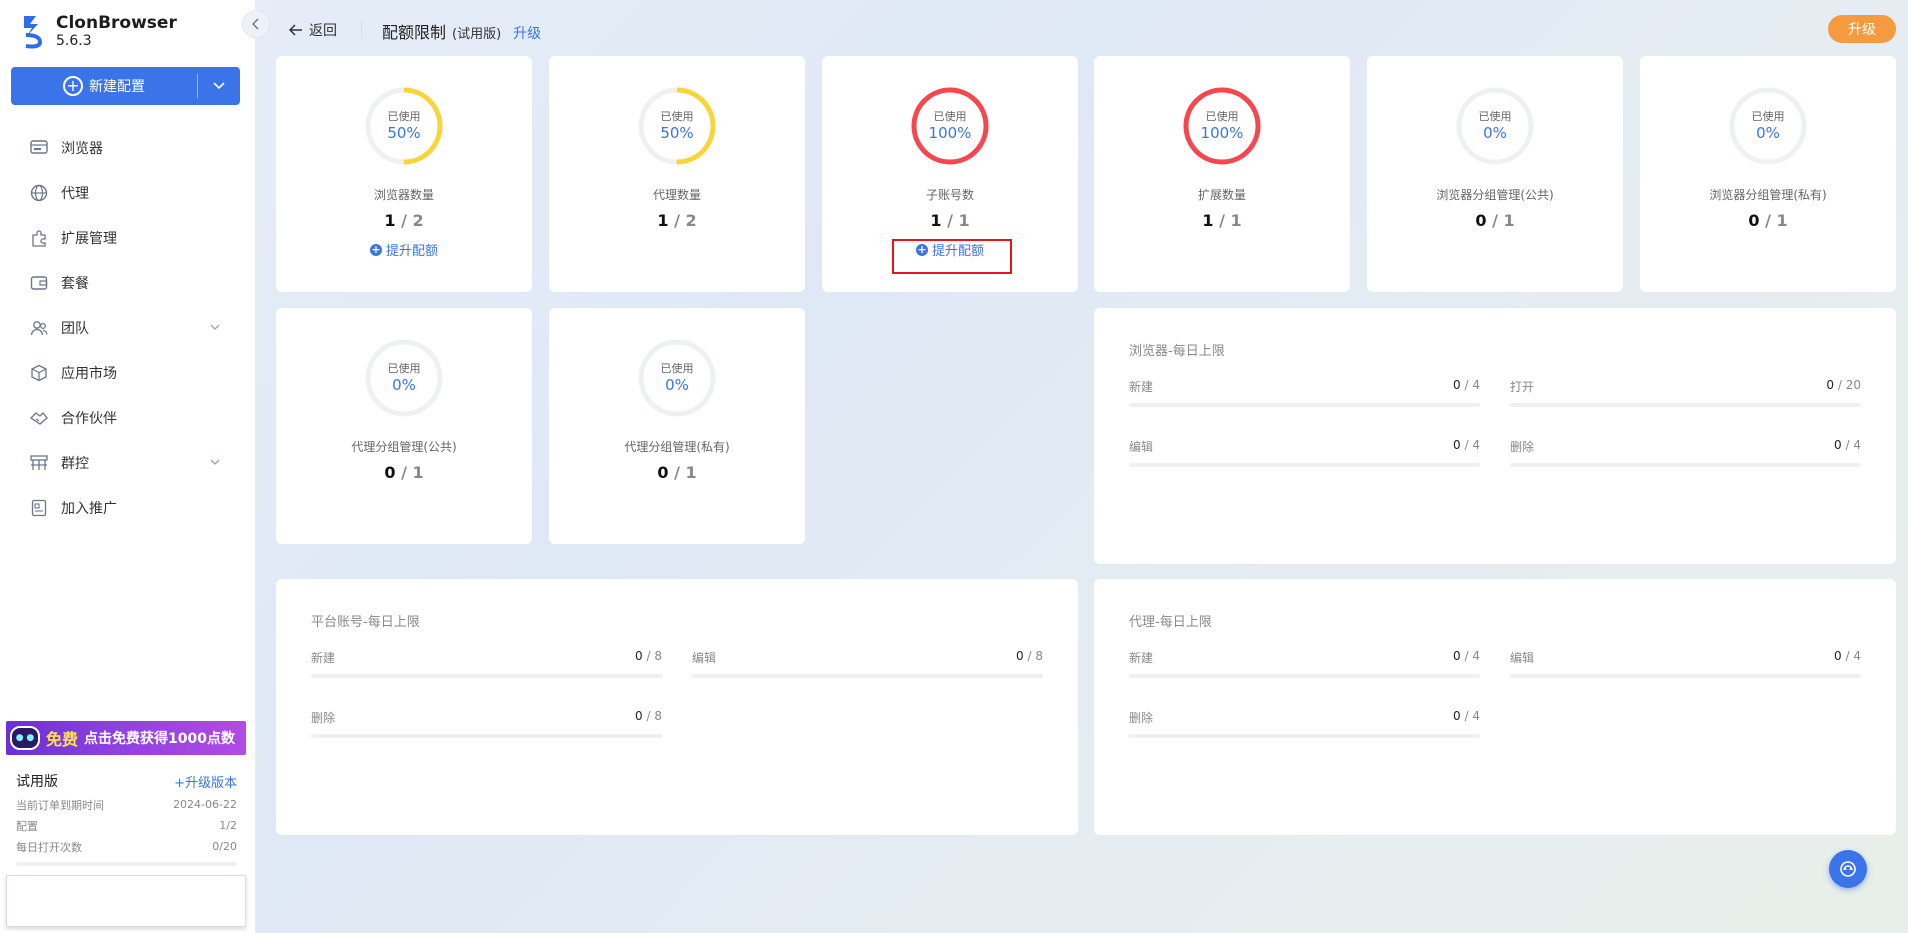 This screenshot has height=933, width=1908. I want to click on usage-ring-label: 已使用 50%, so click(677, 126).